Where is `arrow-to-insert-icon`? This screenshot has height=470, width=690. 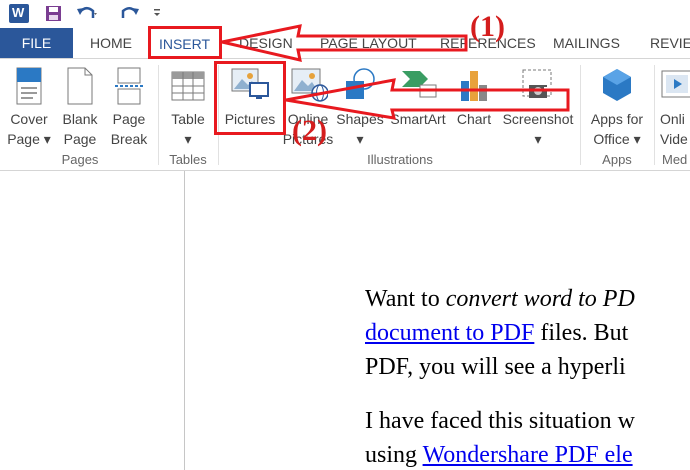
arrow-to-insert-icon is located at coordinates (344, 43).